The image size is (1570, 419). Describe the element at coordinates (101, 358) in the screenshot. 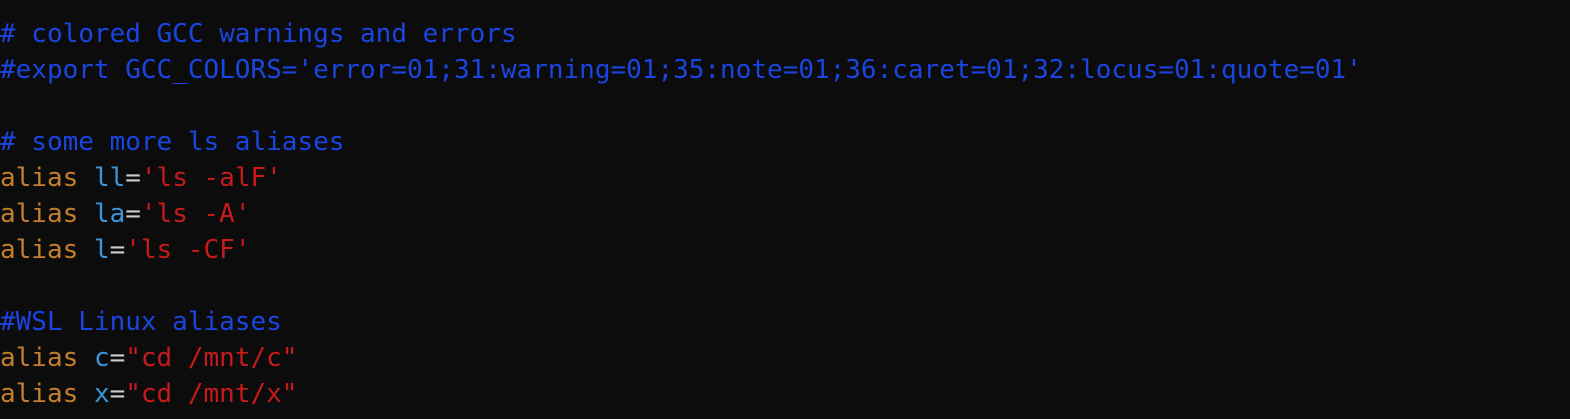

I see `alias-name: c` at that location.